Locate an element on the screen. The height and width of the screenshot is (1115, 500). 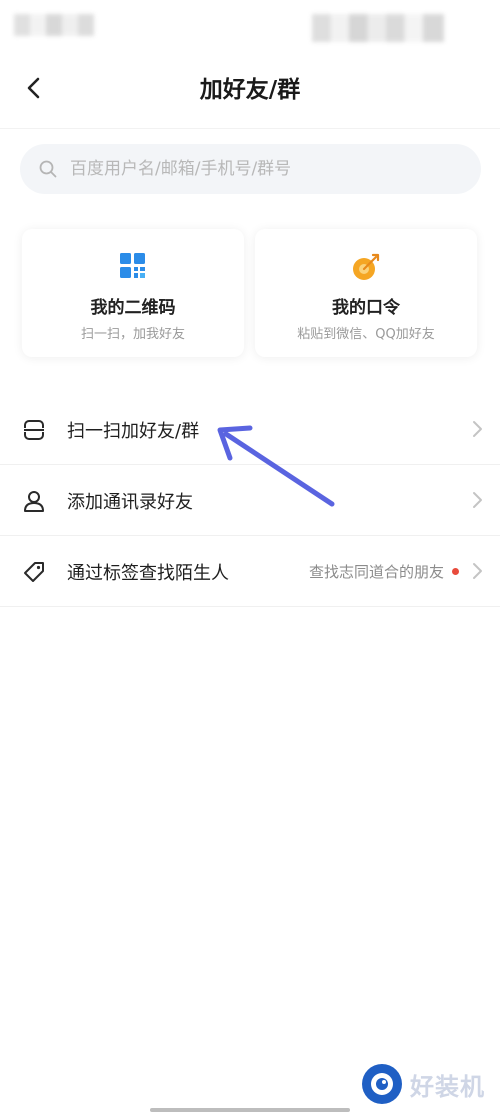
annotation-arrow is located at coordinates (276, 466).